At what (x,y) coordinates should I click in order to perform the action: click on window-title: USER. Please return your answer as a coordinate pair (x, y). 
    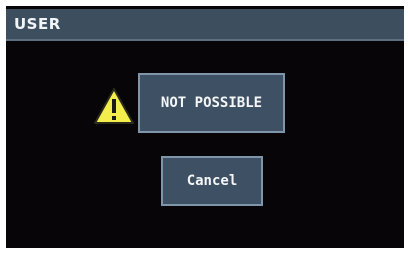
    Looking at the image, I should click on (37, 24).